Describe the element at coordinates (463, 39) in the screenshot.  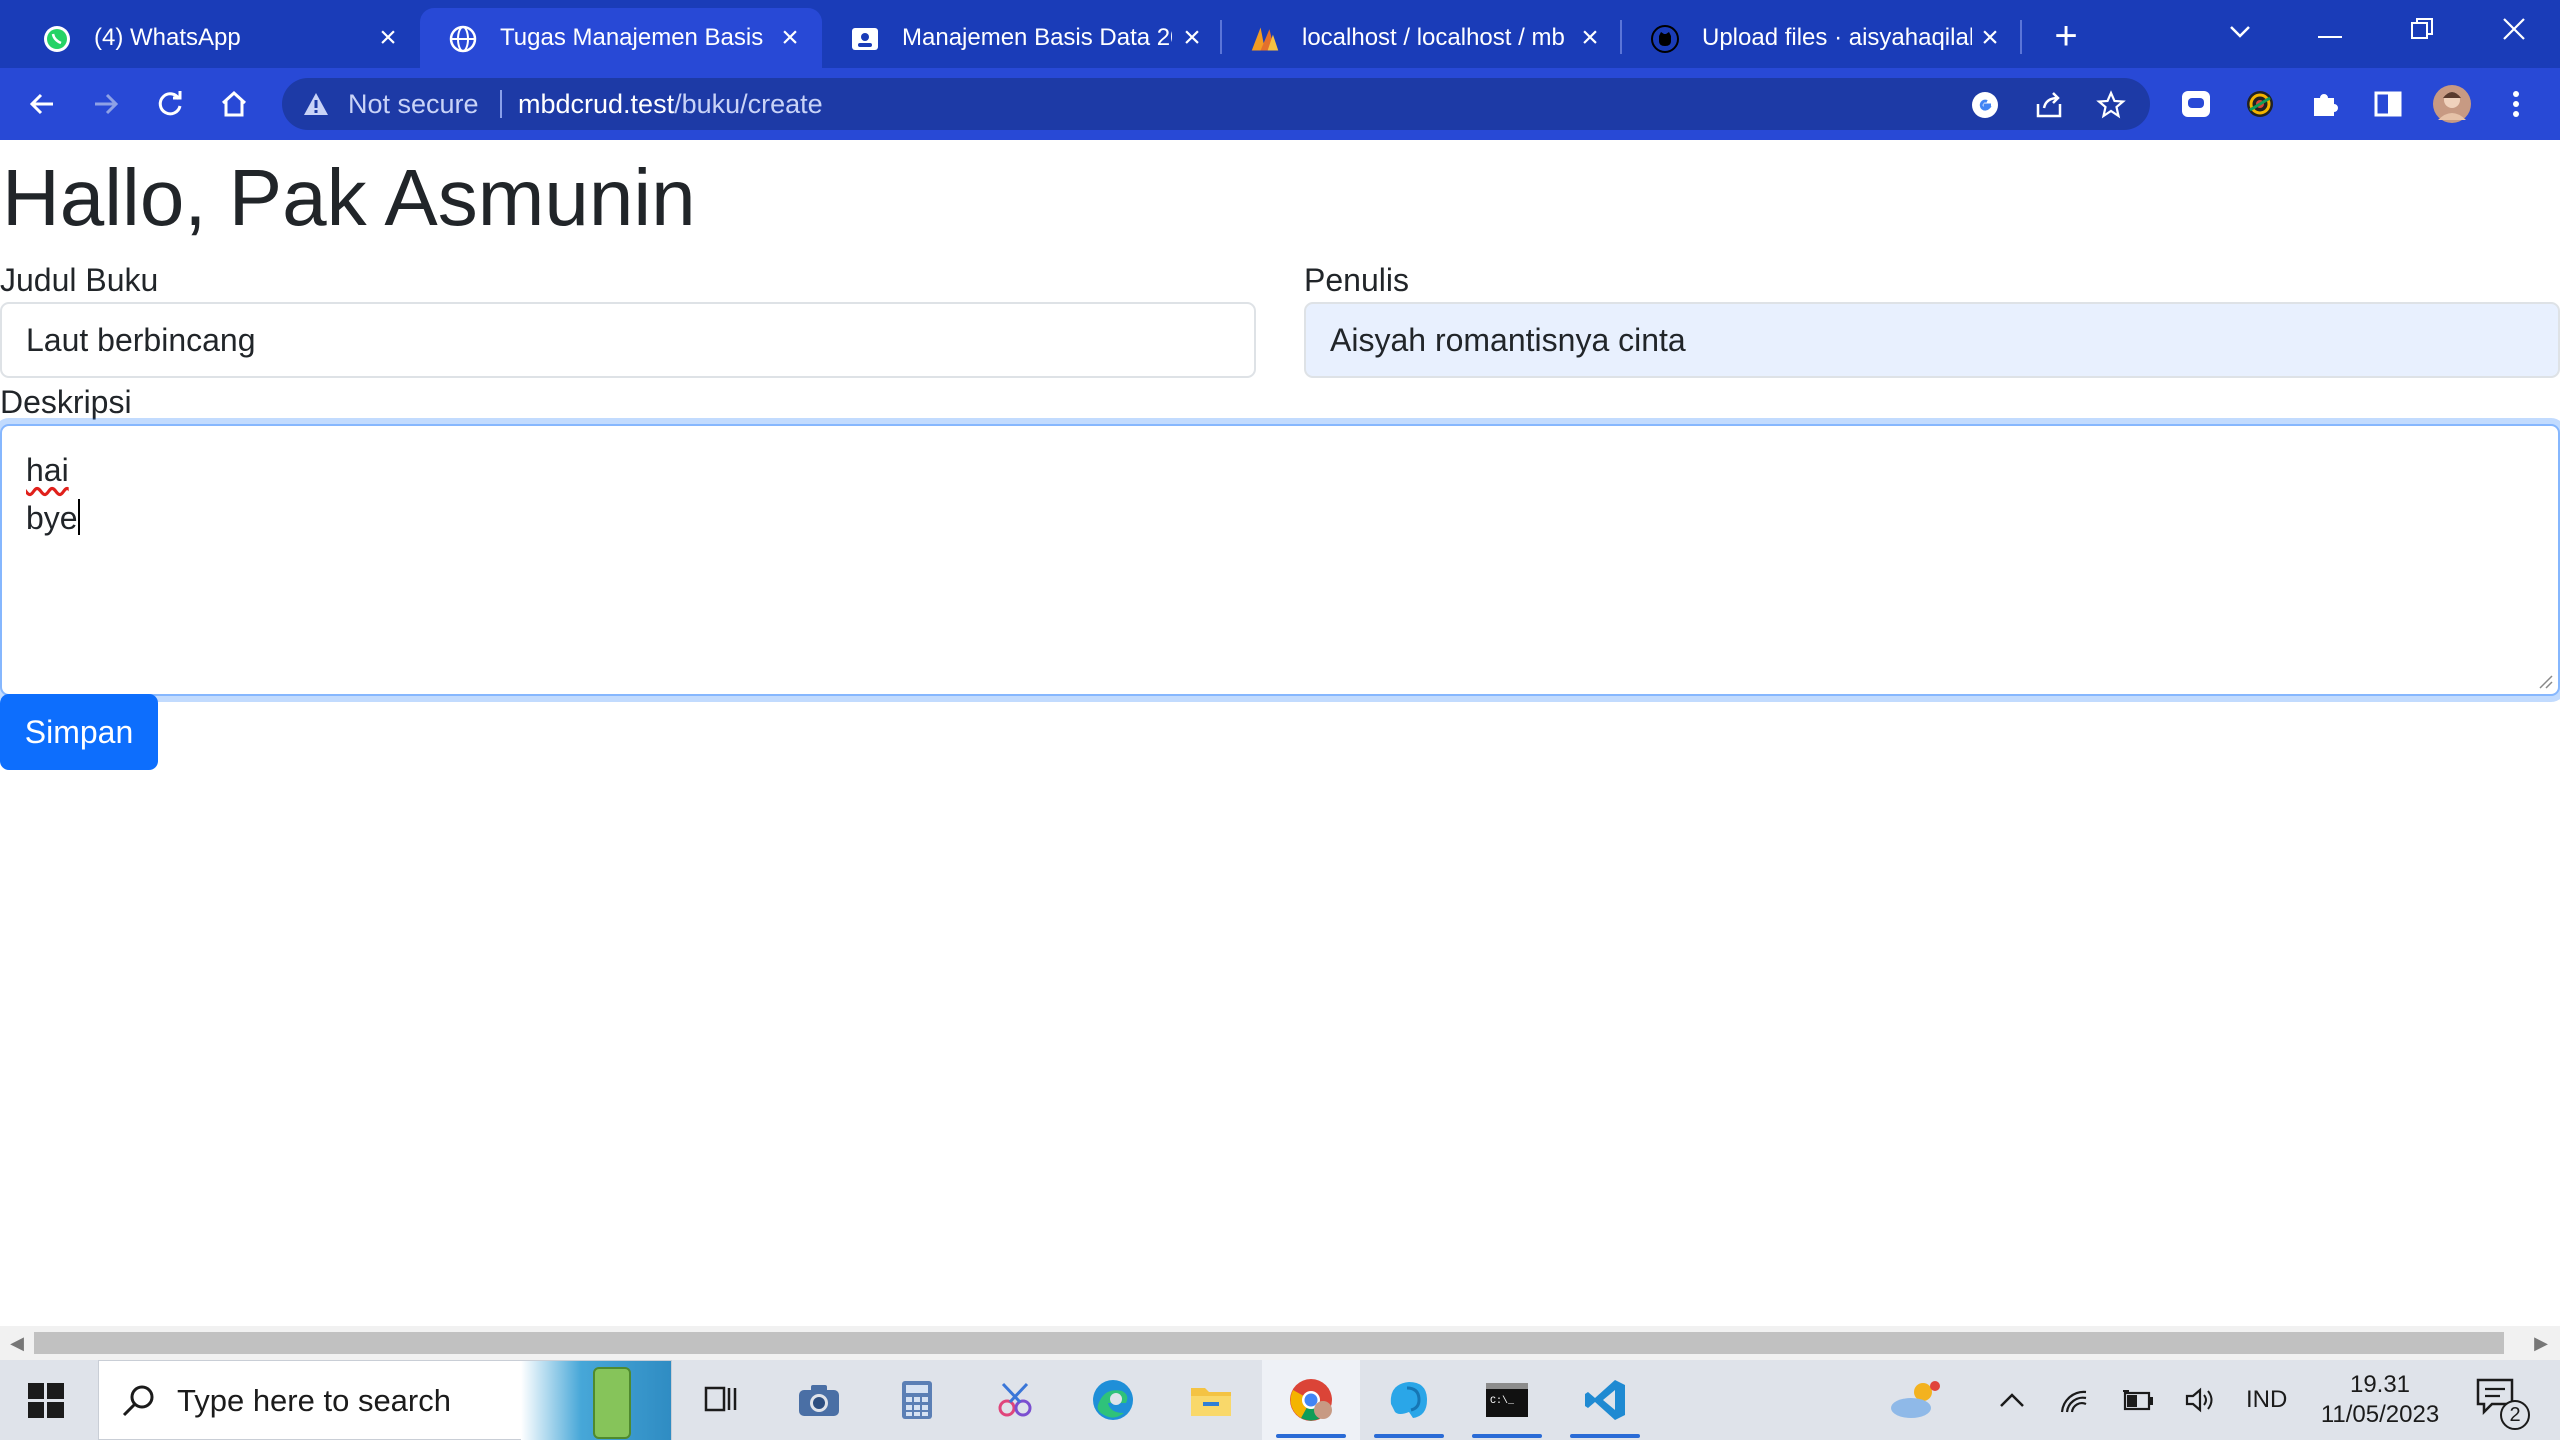
I see `globe-icon` at that location.